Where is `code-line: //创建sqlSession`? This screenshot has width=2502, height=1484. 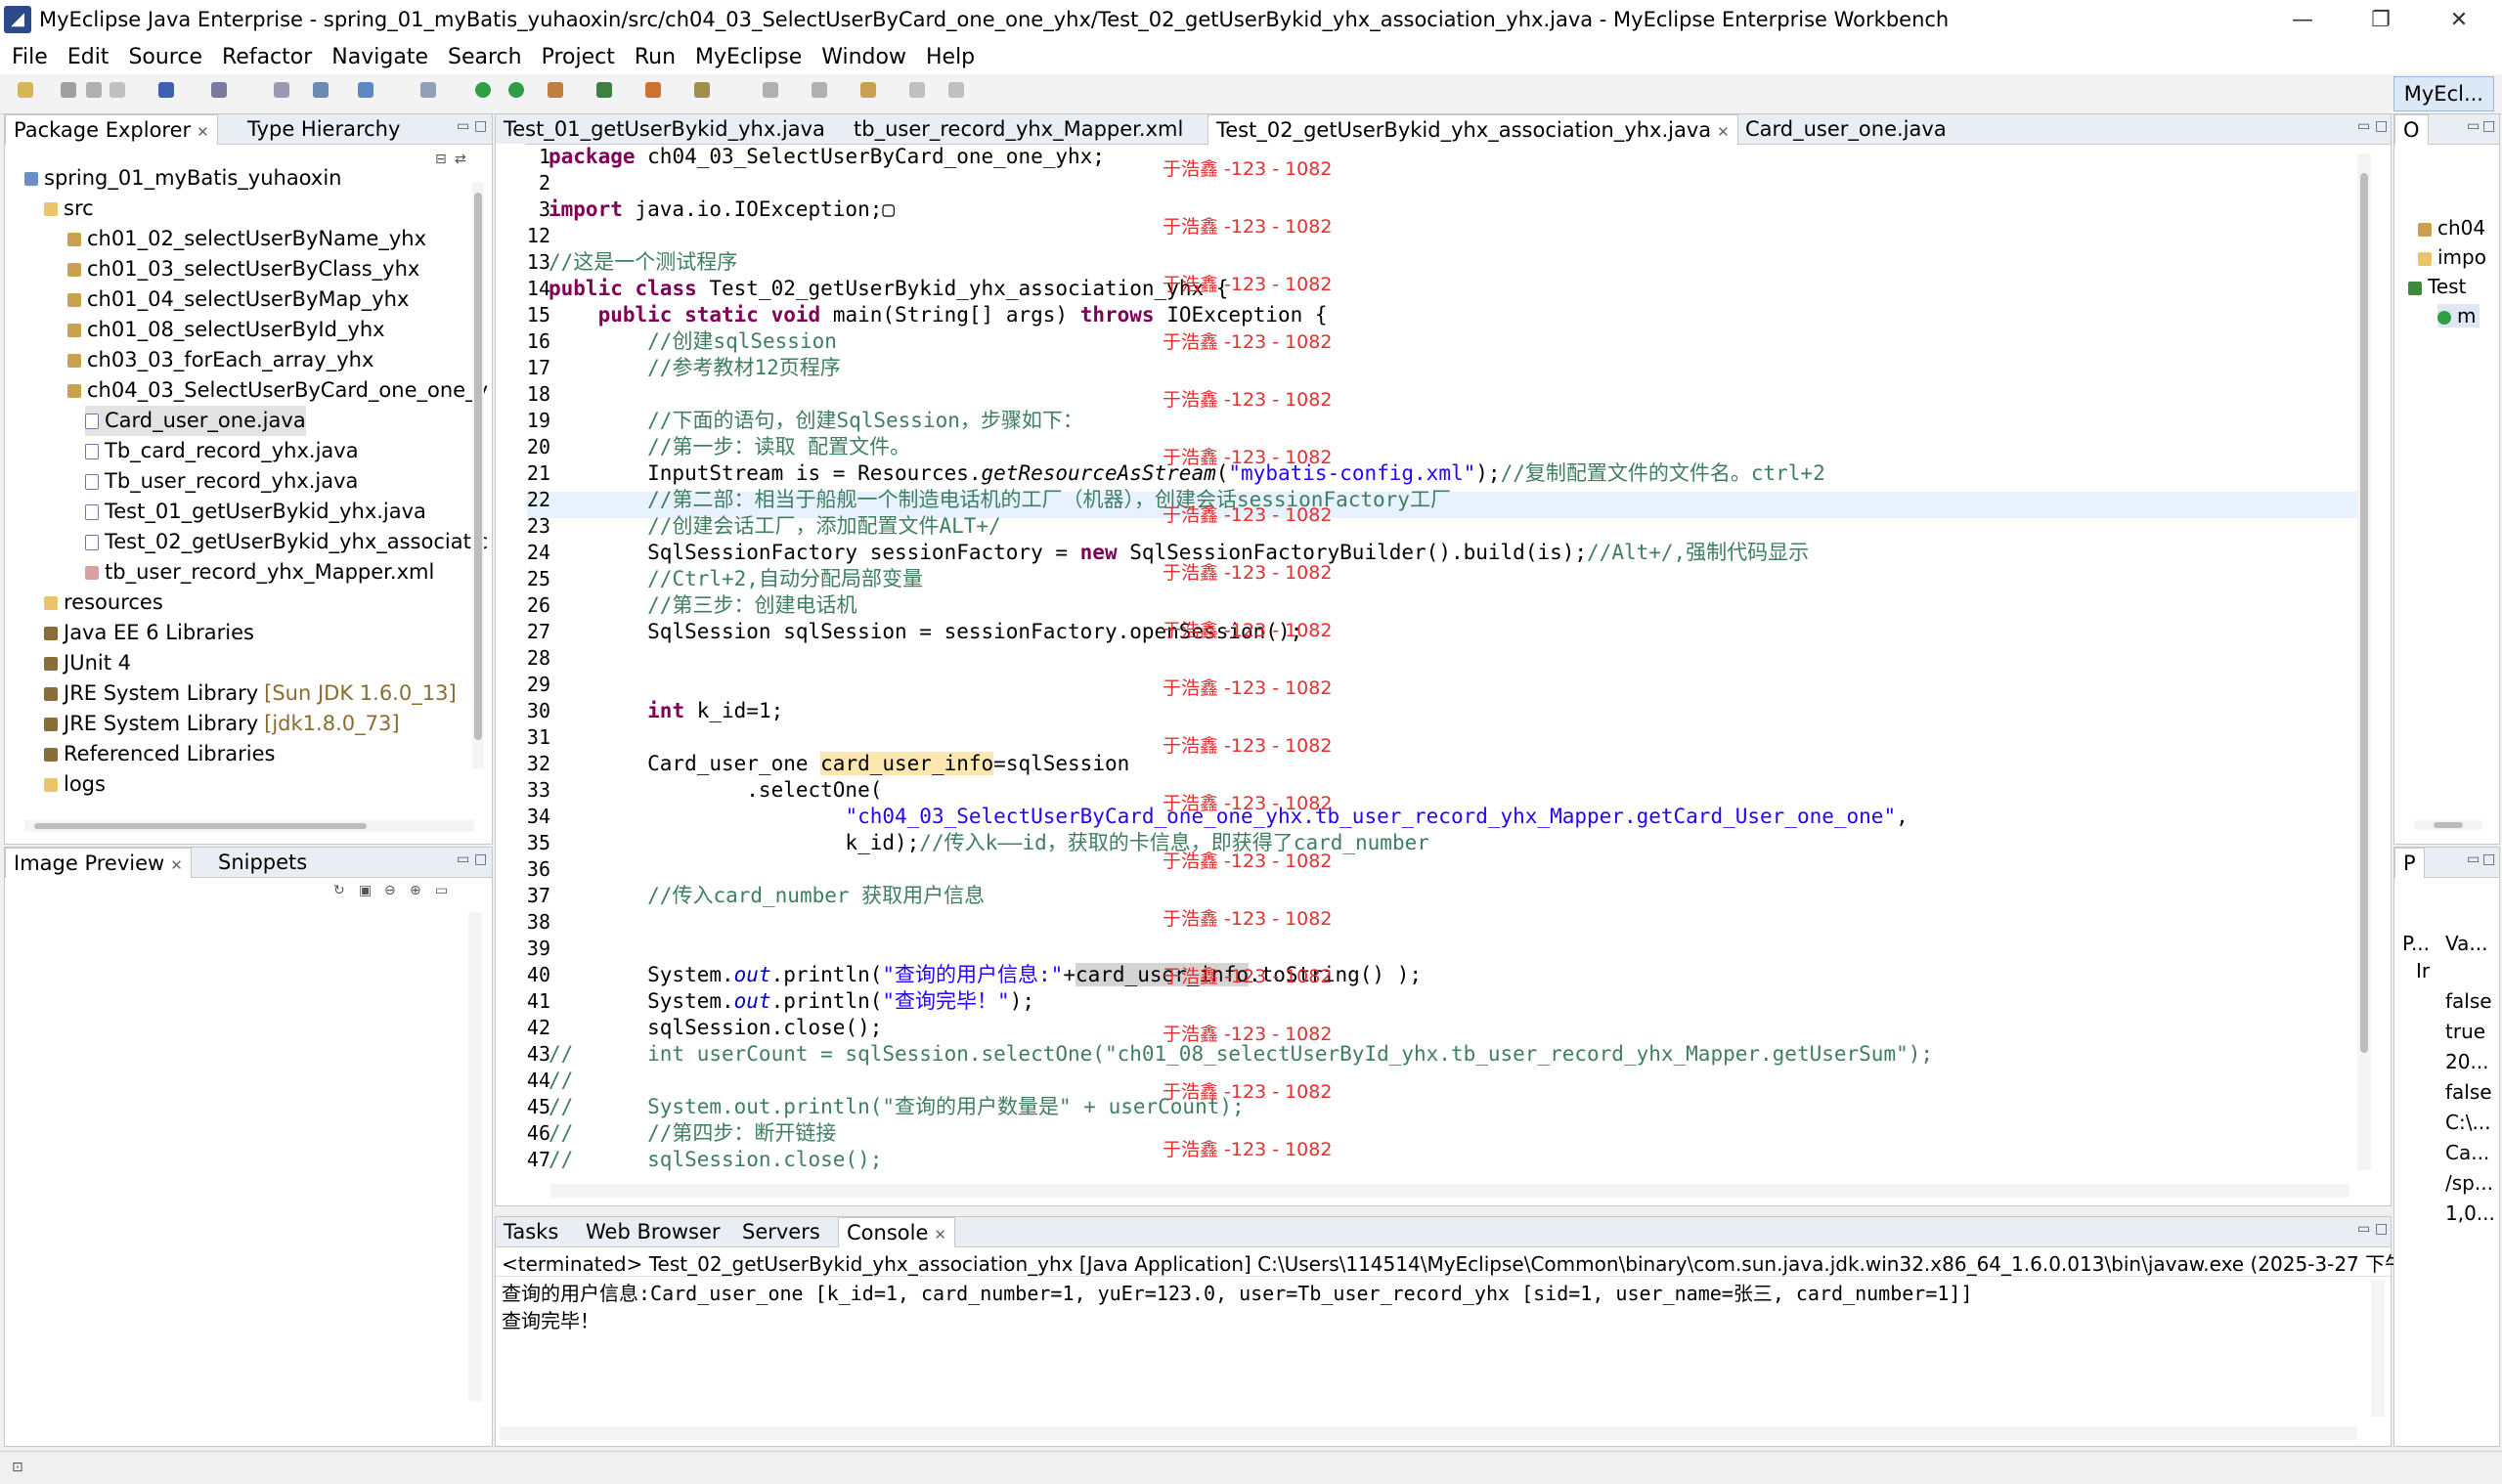
code-line: //创建sqlSession is located at coordinates (693, 341).